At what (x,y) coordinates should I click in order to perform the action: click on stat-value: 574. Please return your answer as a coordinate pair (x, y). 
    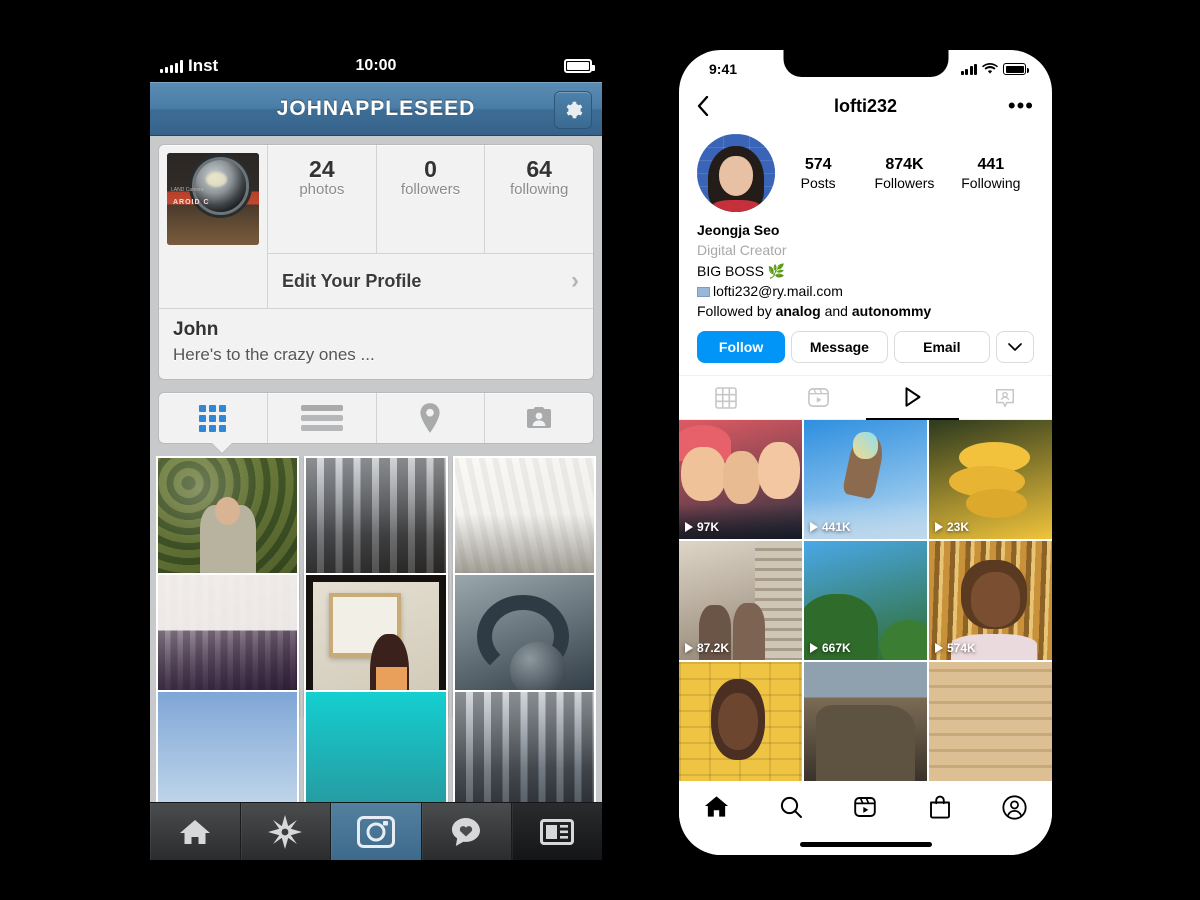
    Looking at the image, I should click on (818, 164).